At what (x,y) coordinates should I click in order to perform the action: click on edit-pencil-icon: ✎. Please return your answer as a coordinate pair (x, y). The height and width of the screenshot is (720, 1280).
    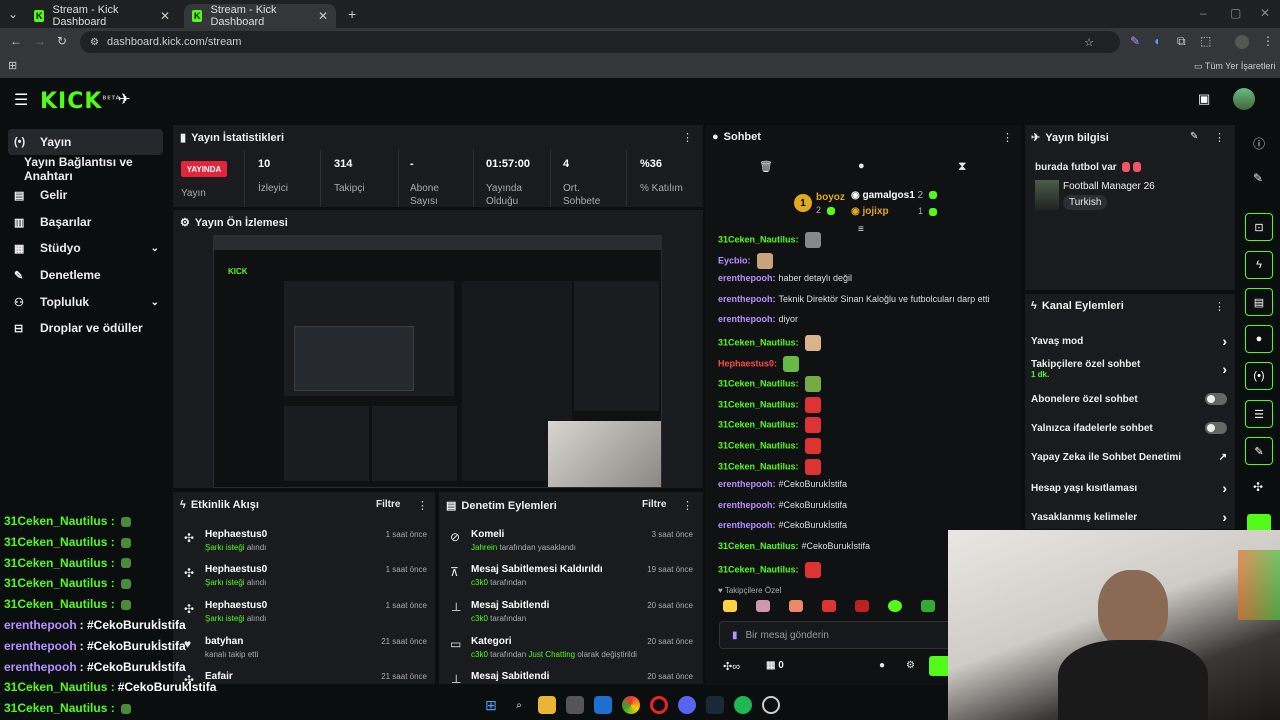
    Looking at the image, I should click on (1194, 136).